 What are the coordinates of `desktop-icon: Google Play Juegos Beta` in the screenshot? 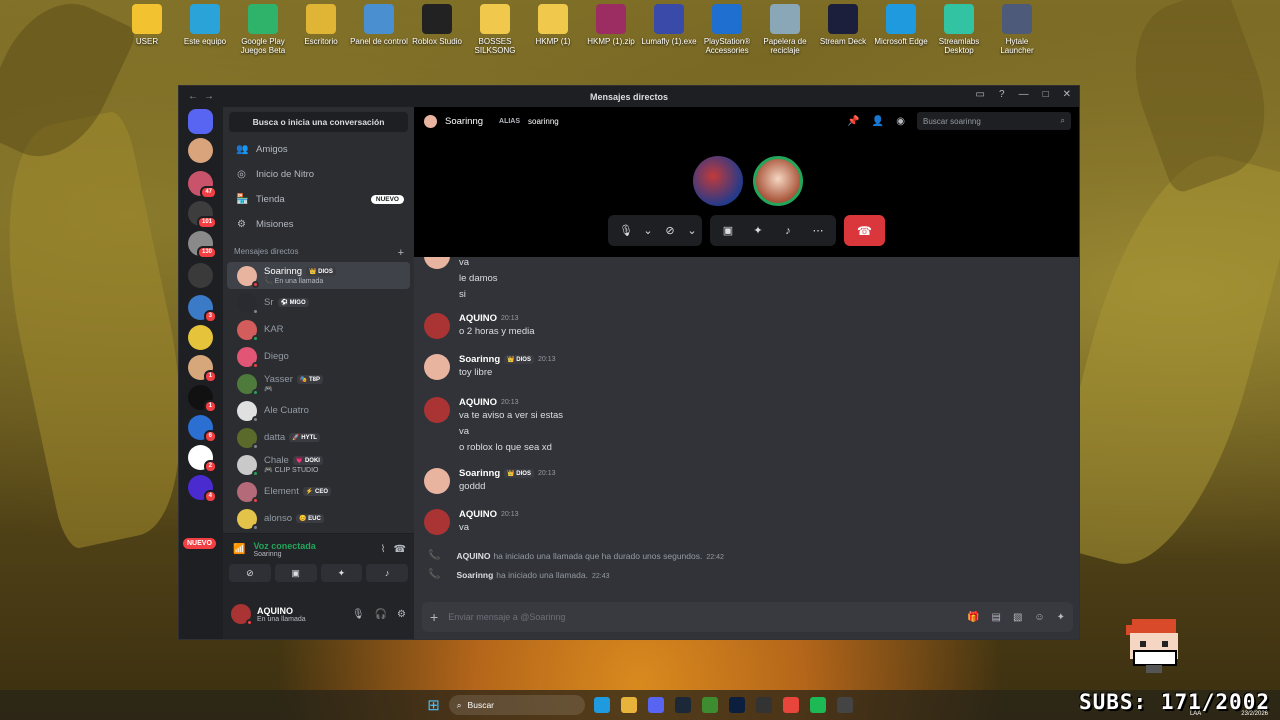 It's located at (263, 29).